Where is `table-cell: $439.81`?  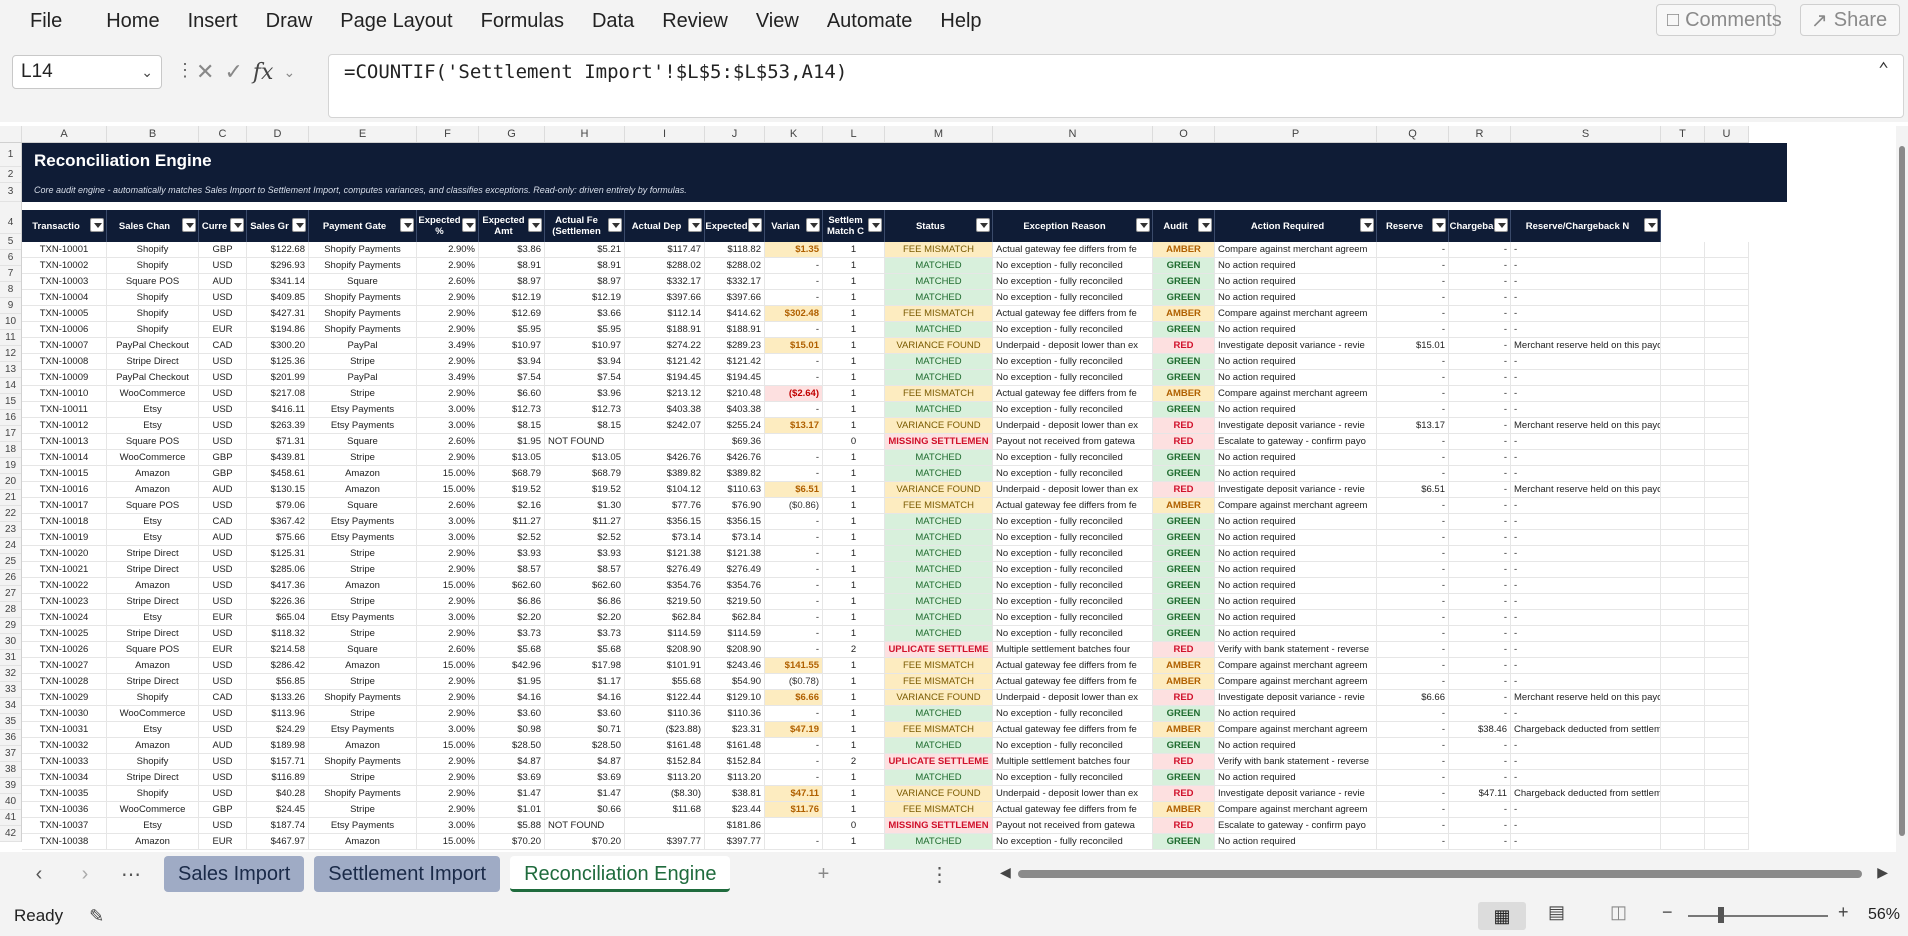 table-cell: $439.81 is located at coordinates (278, 458).